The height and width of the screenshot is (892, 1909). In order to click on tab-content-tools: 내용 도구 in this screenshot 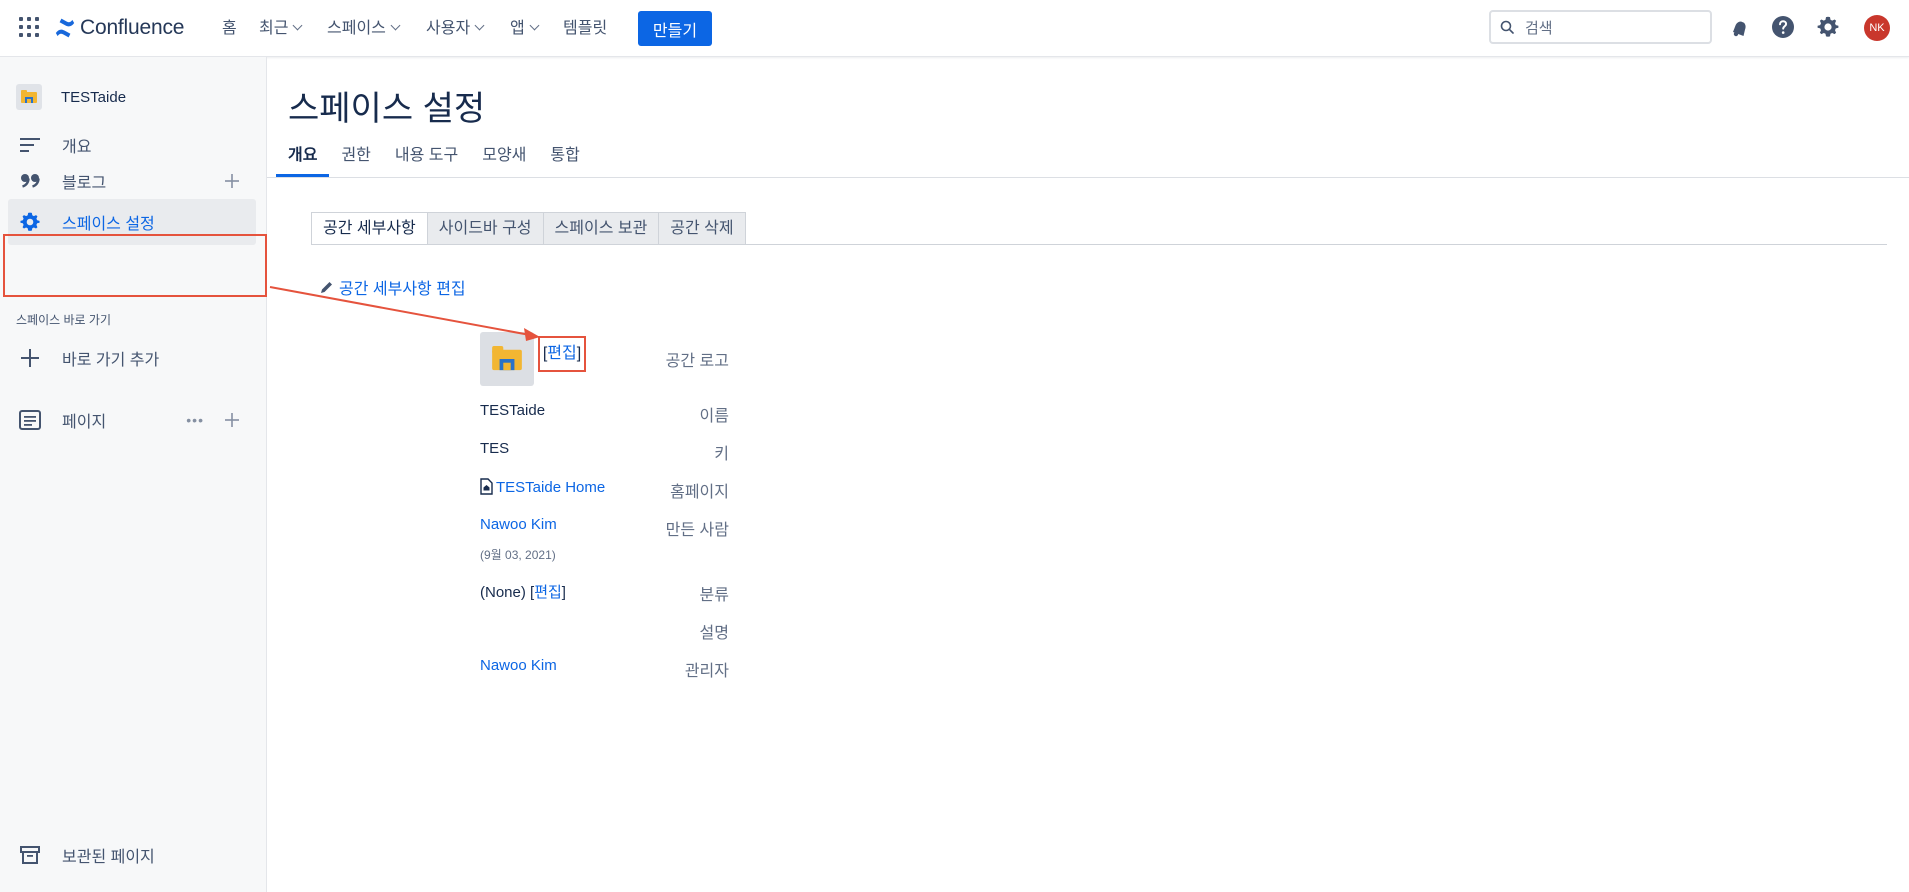, I will do `click(426, 160)`.